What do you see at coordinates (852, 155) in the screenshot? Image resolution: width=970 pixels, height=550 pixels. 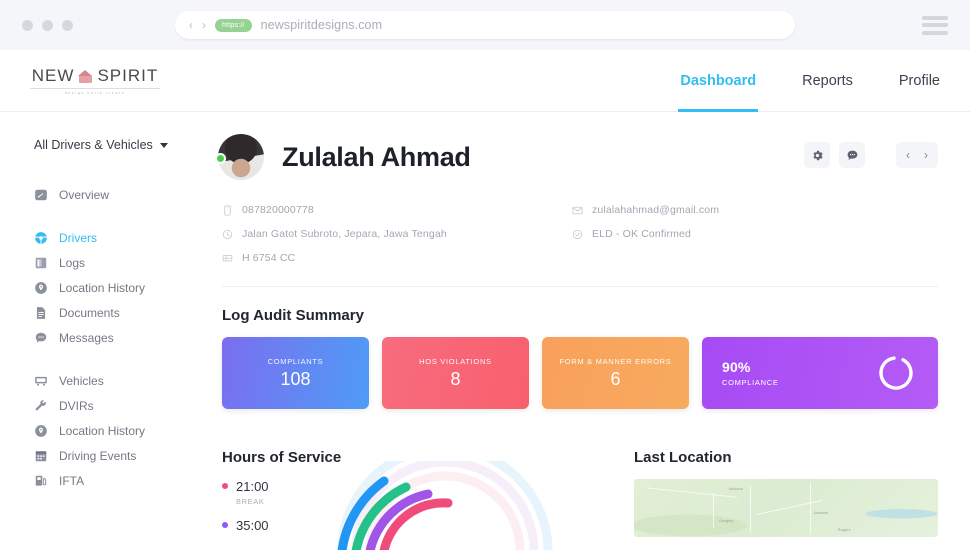 I see `message-button` at bounding box center [852, 155].